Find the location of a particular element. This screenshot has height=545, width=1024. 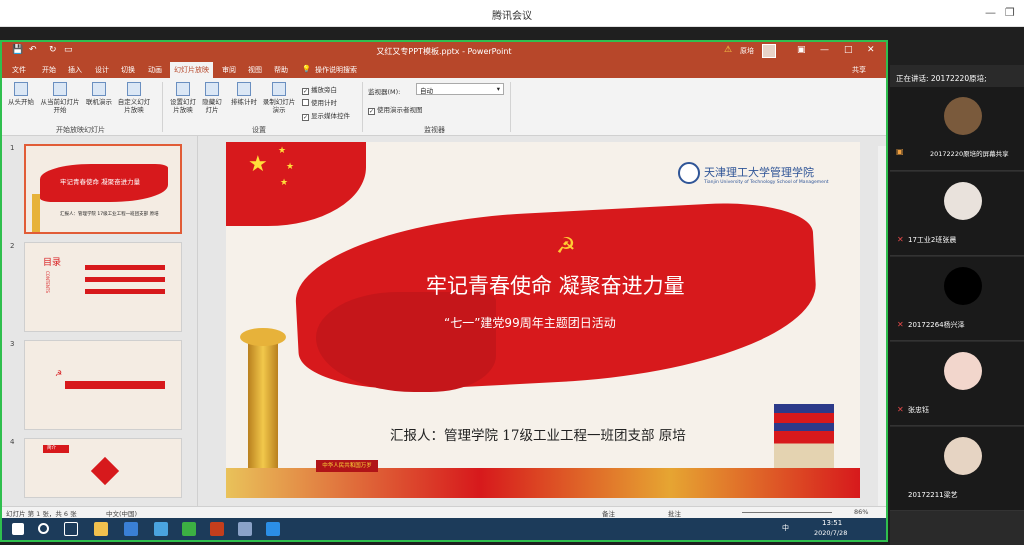

thumb-title: 牢记青春使命 凝聚奋进力量 is located at coordinates (100, 182).